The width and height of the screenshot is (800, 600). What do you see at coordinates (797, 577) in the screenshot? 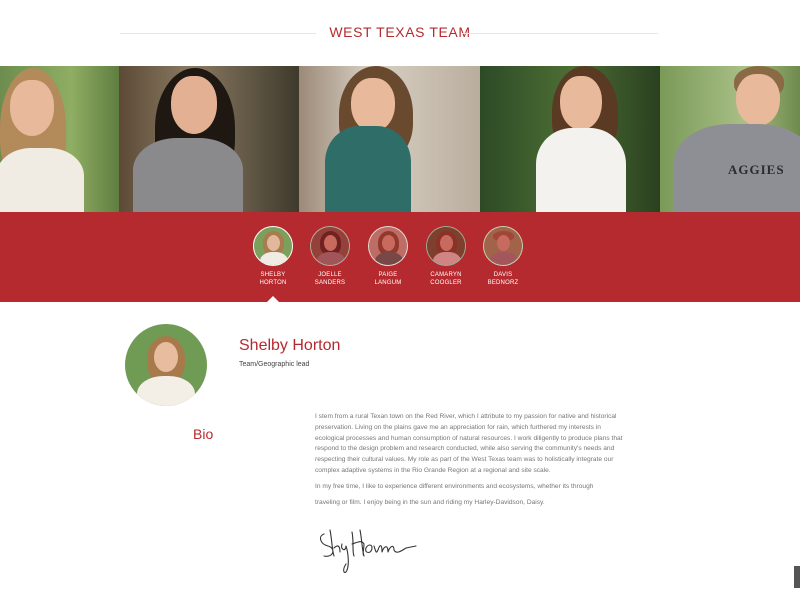
I see `scrollbar-thumb` at bounding box center [797, 577].